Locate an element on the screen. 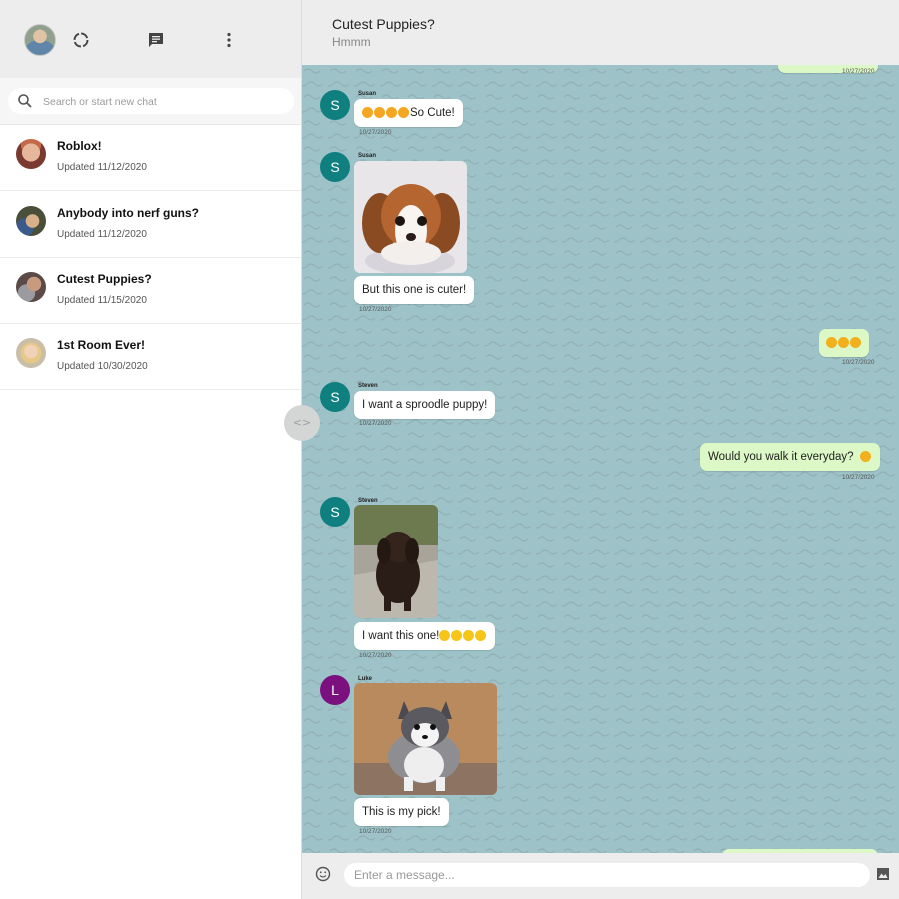 This screenshot has width=899, height=899. message-bubble: I want this one! is located at coordinates (425, 636).